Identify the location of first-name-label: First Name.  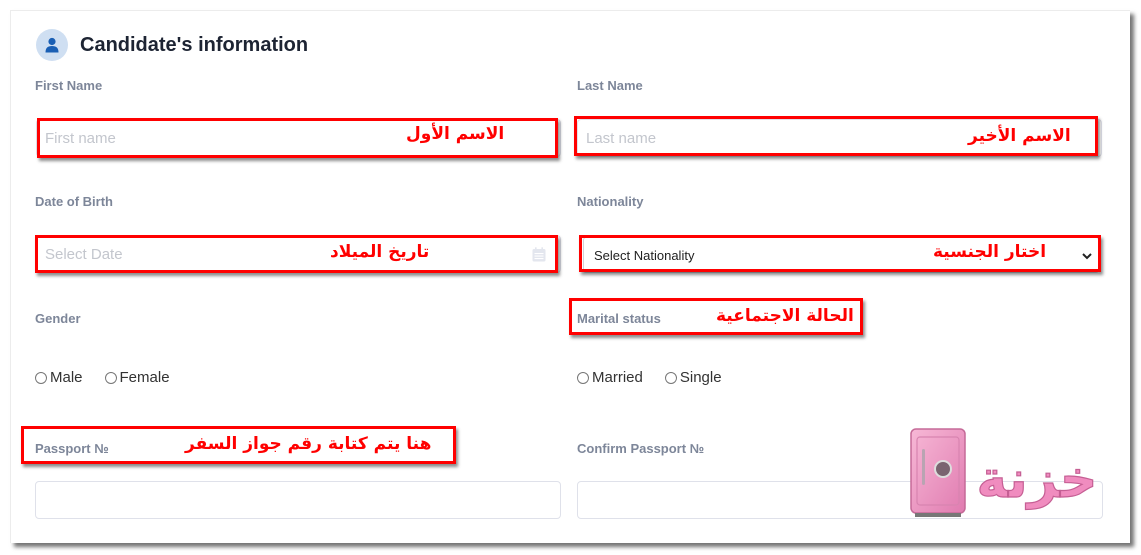
(69, 85).